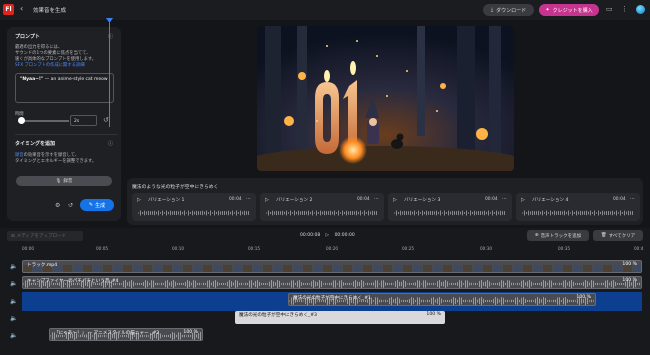  I want to click on prompt-input: "Nyaa~!" — an anime-style cat meow, so click(64, 88).